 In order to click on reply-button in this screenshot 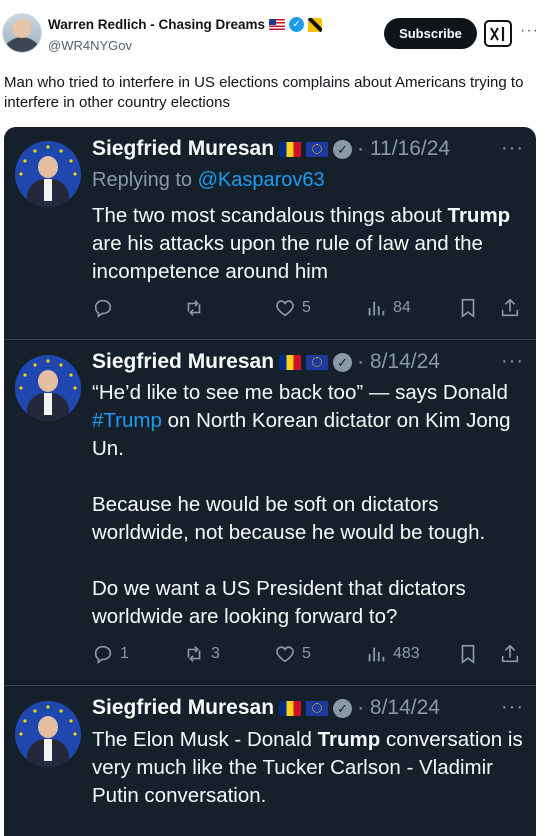, I will do `click(106, 308)`.